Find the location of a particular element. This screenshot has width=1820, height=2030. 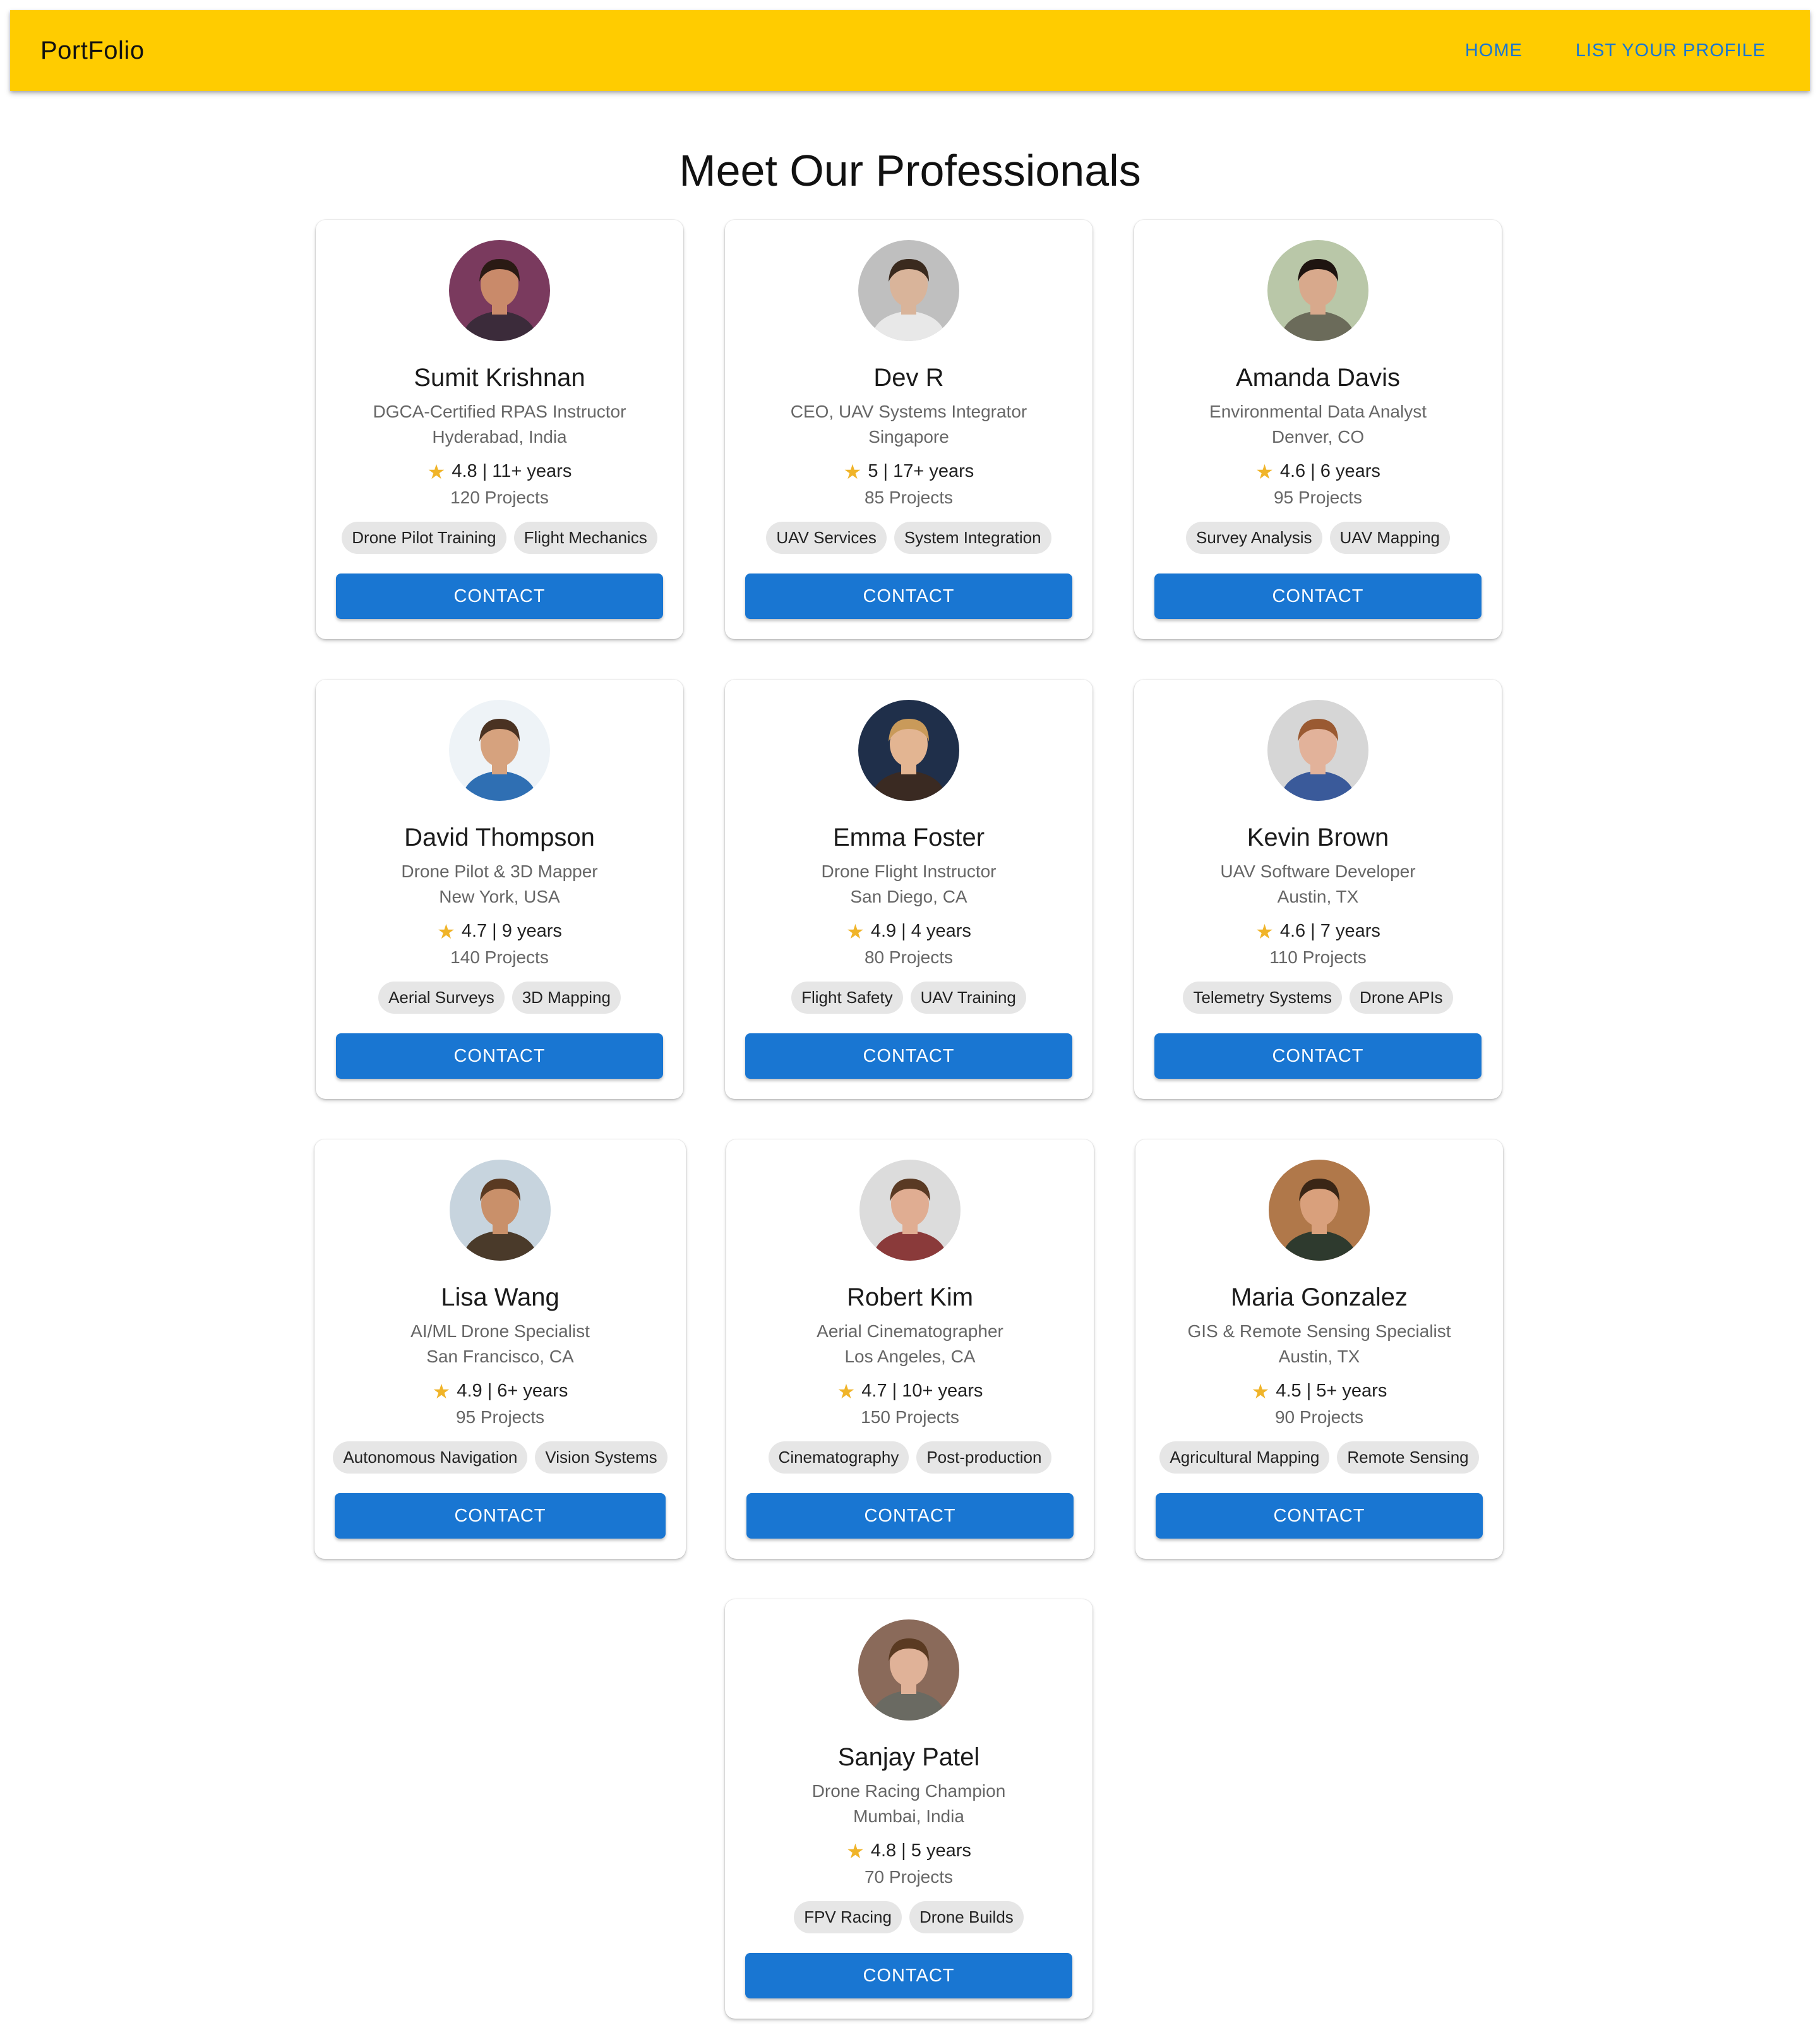

skill-tags: Survey Analysis UAV Mapping is located at coordinates (1318, 538).